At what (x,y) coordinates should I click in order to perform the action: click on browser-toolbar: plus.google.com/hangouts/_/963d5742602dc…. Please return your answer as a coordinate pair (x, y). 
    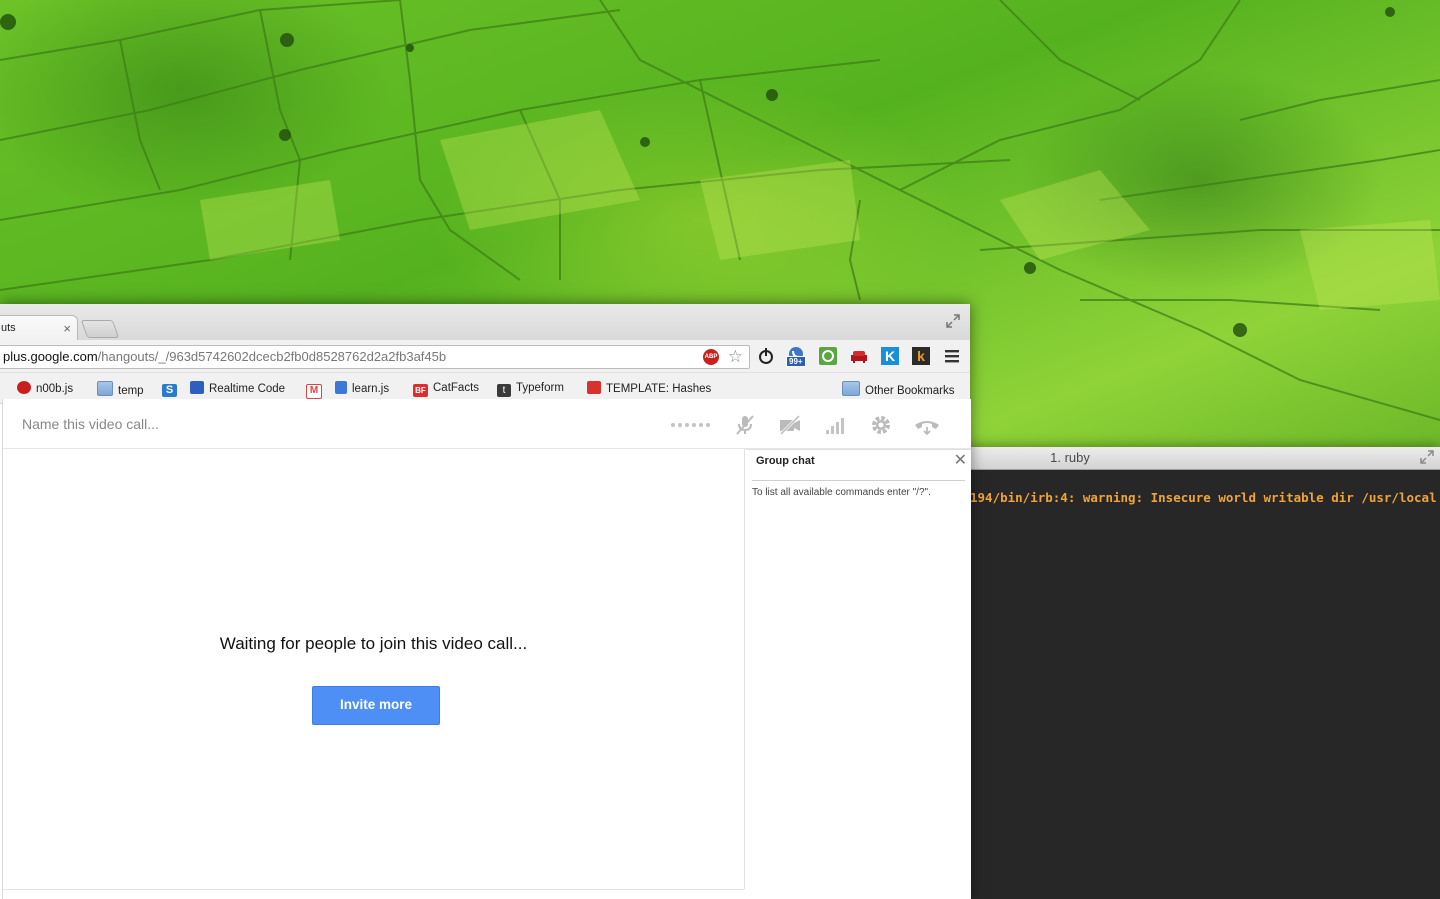
    Looking at the image, I should click on (485, 356).